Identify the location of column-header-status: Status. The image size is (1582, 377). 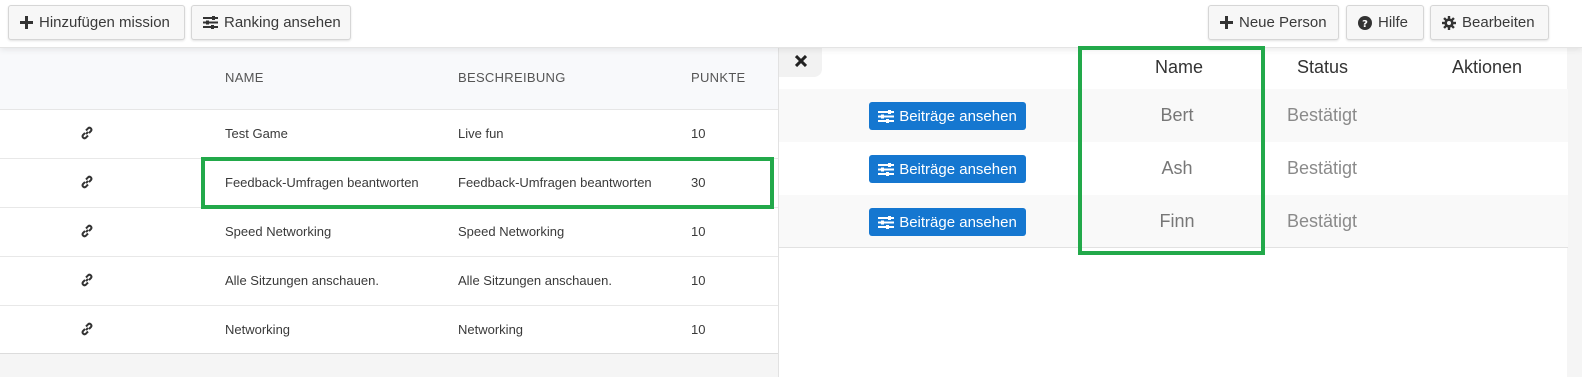
(1323, 67).